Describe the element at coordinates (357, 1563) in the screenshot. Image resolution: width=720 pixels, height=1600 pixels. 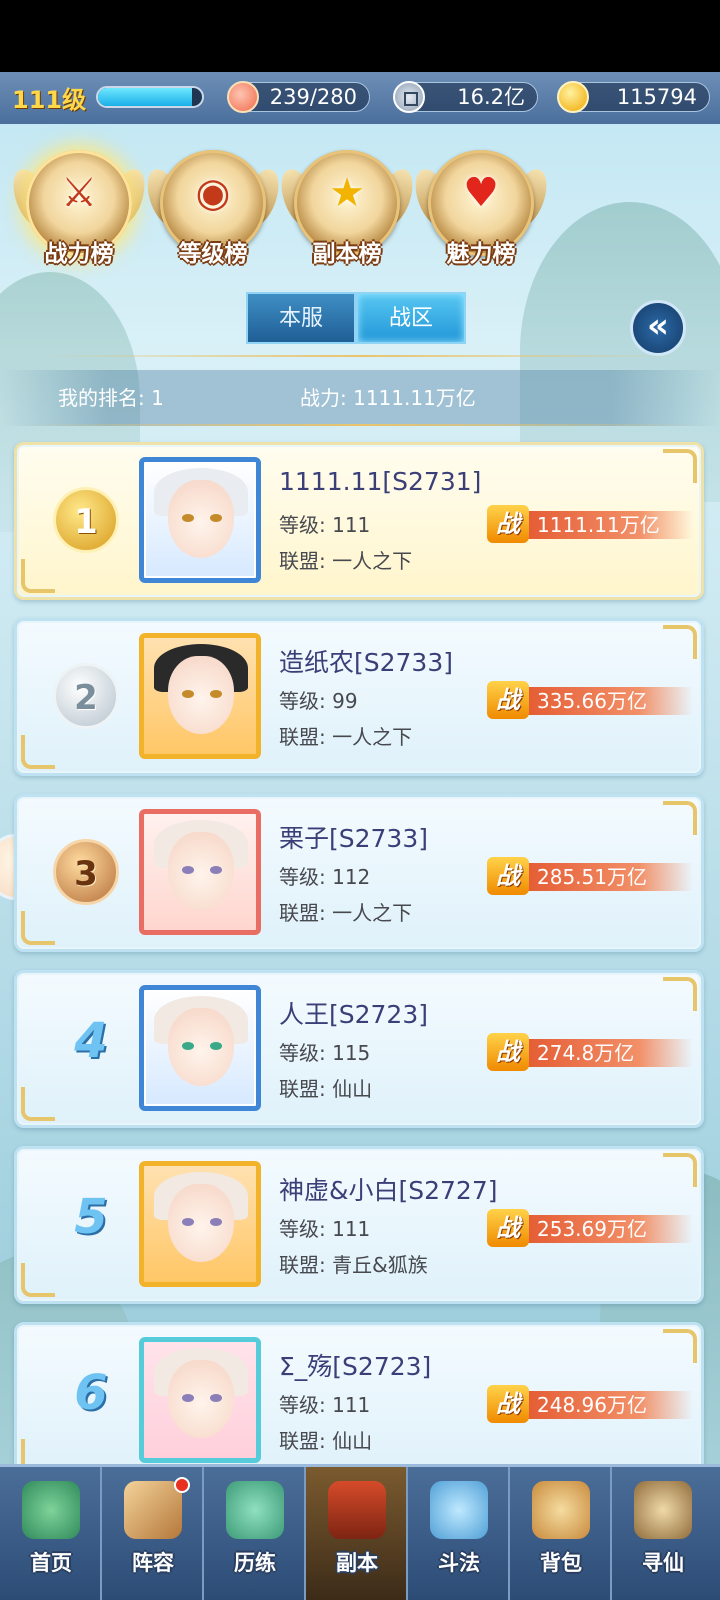
I see `nav-label: 副本` at that location.